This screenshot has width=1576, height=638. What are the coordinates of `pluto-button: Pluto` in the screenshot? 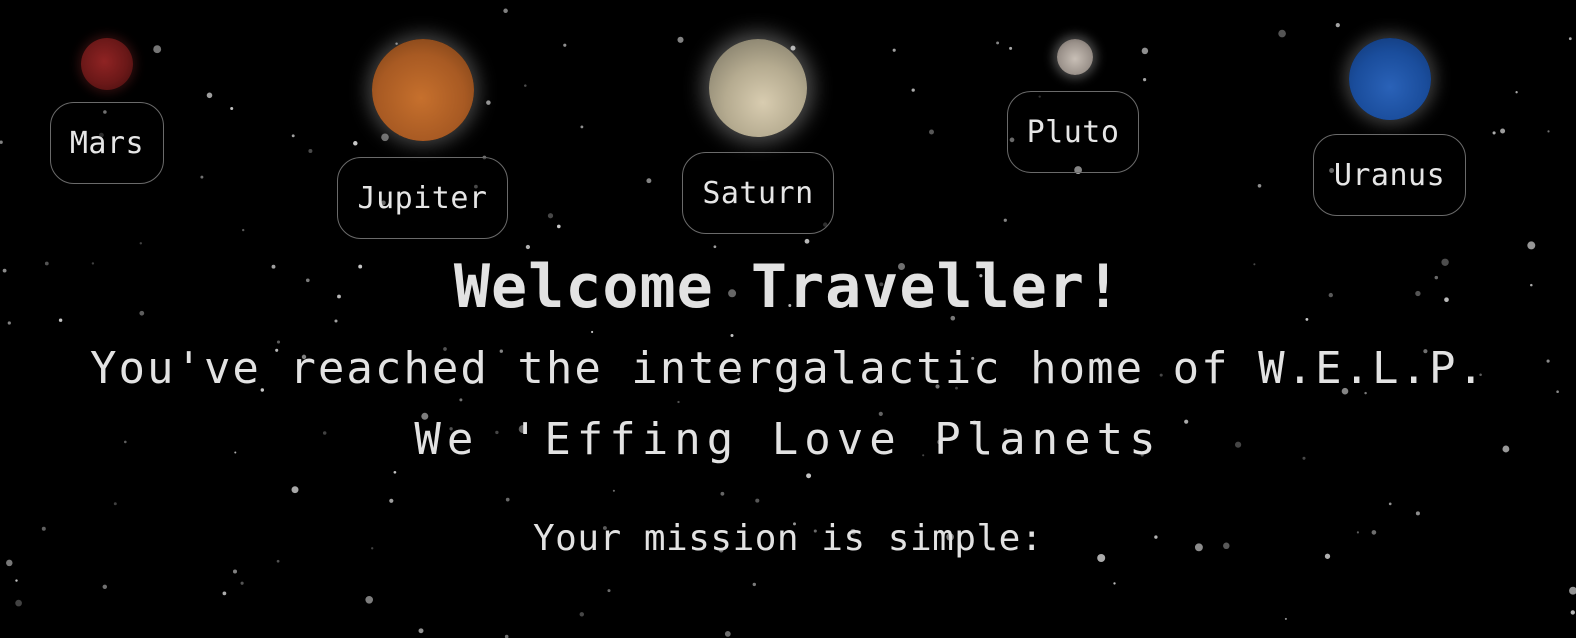 It's located at (1073, 132).